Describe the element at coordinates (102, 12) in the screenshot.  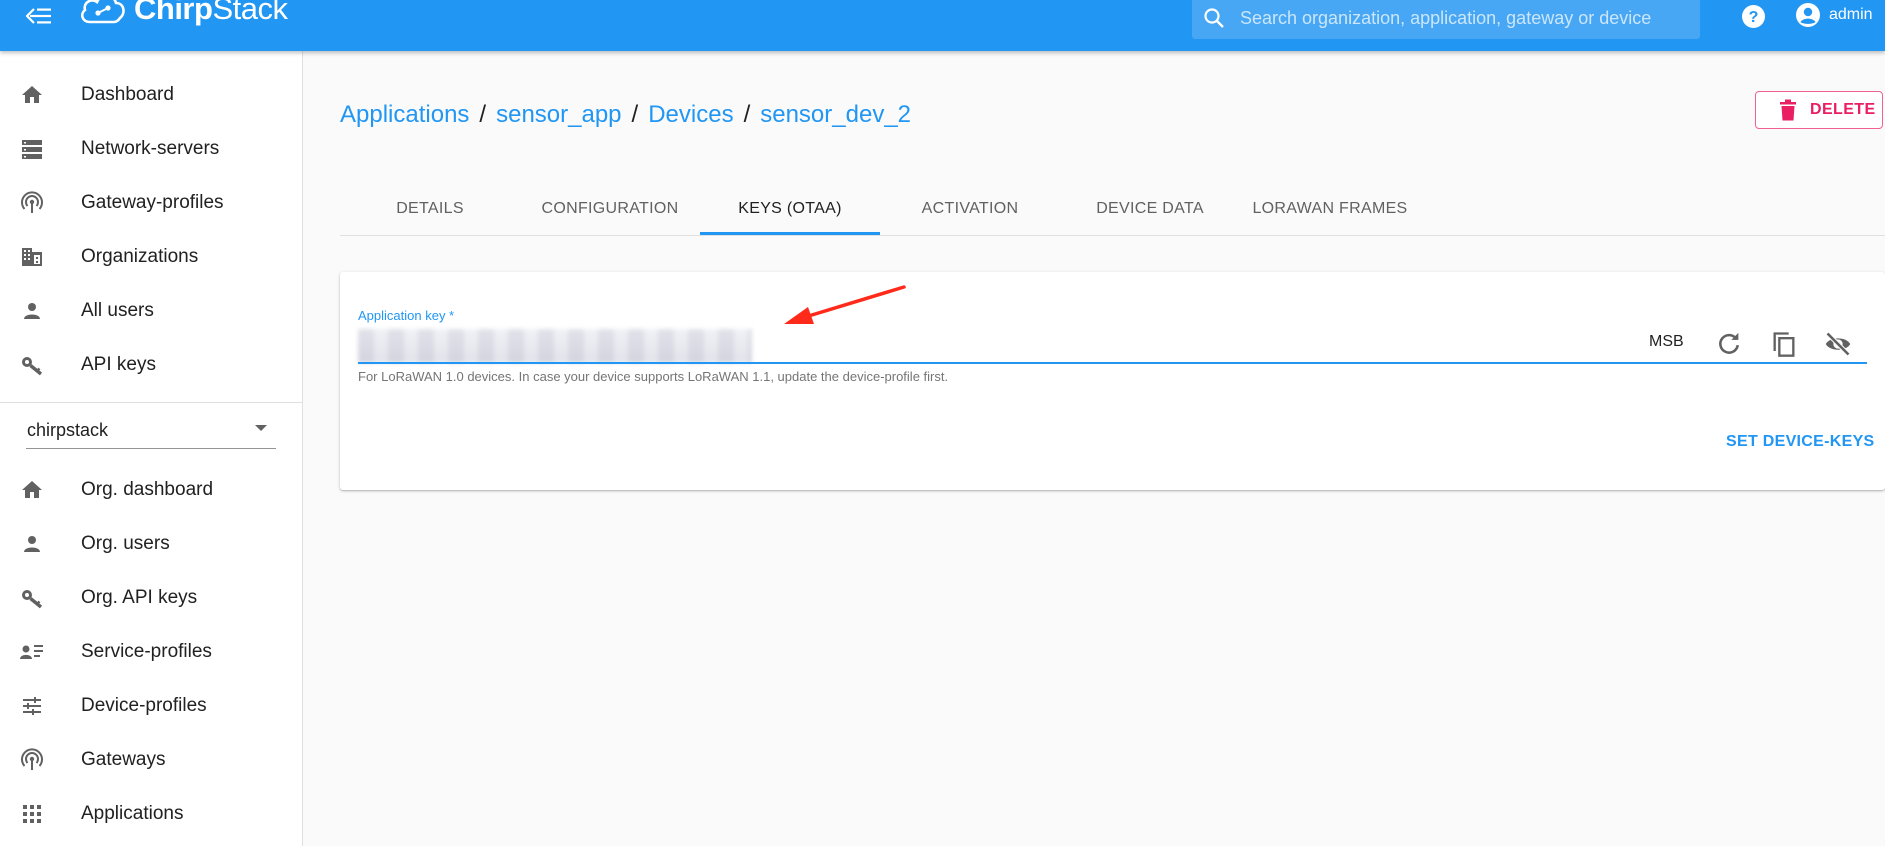
I see `cloud-logo-icon` at that location.